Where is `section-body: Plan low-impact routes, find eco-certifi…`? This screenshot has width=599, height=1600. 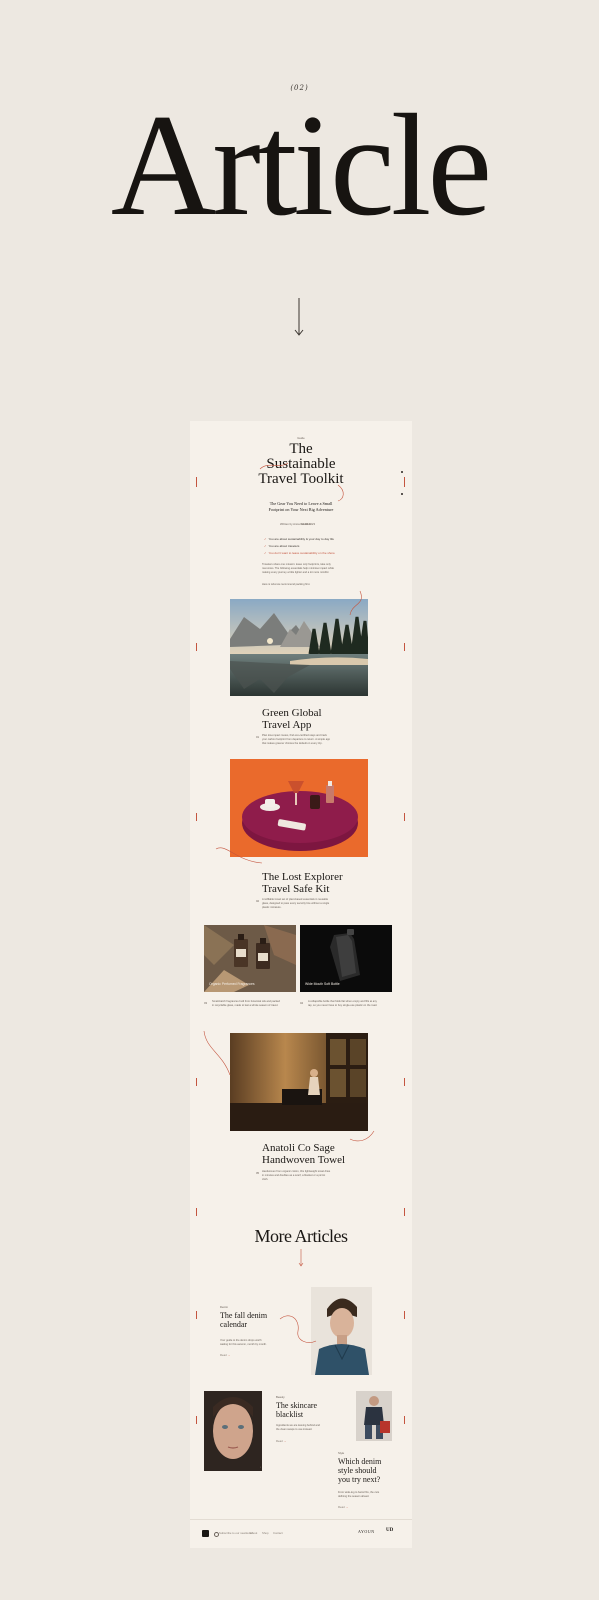
section-body: Plan low-impact routes, find eco-certifi… is located at coordinates (296, 739).